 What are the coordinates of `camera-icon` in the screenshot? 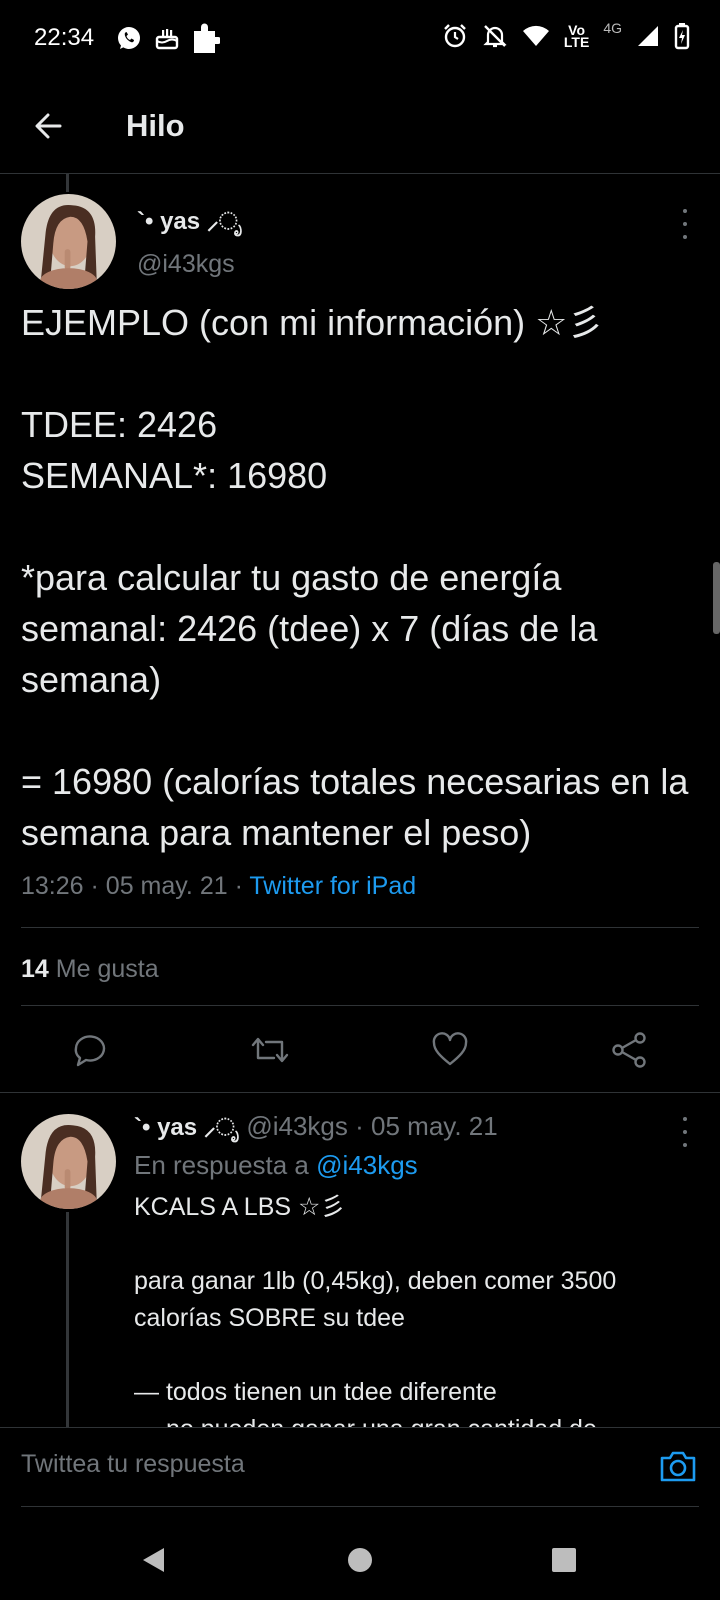 It's located at (678, 1466).